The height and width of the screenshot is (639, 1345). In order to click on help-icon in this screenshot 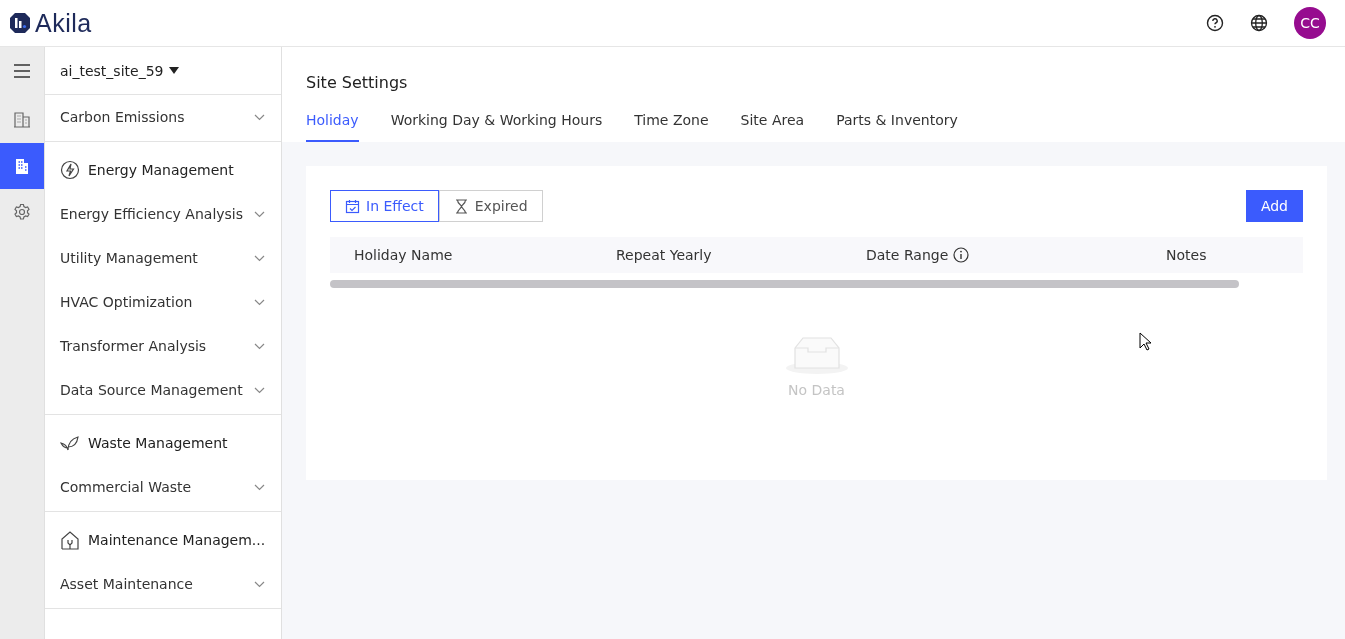, I will do `click(1215, 23)`.